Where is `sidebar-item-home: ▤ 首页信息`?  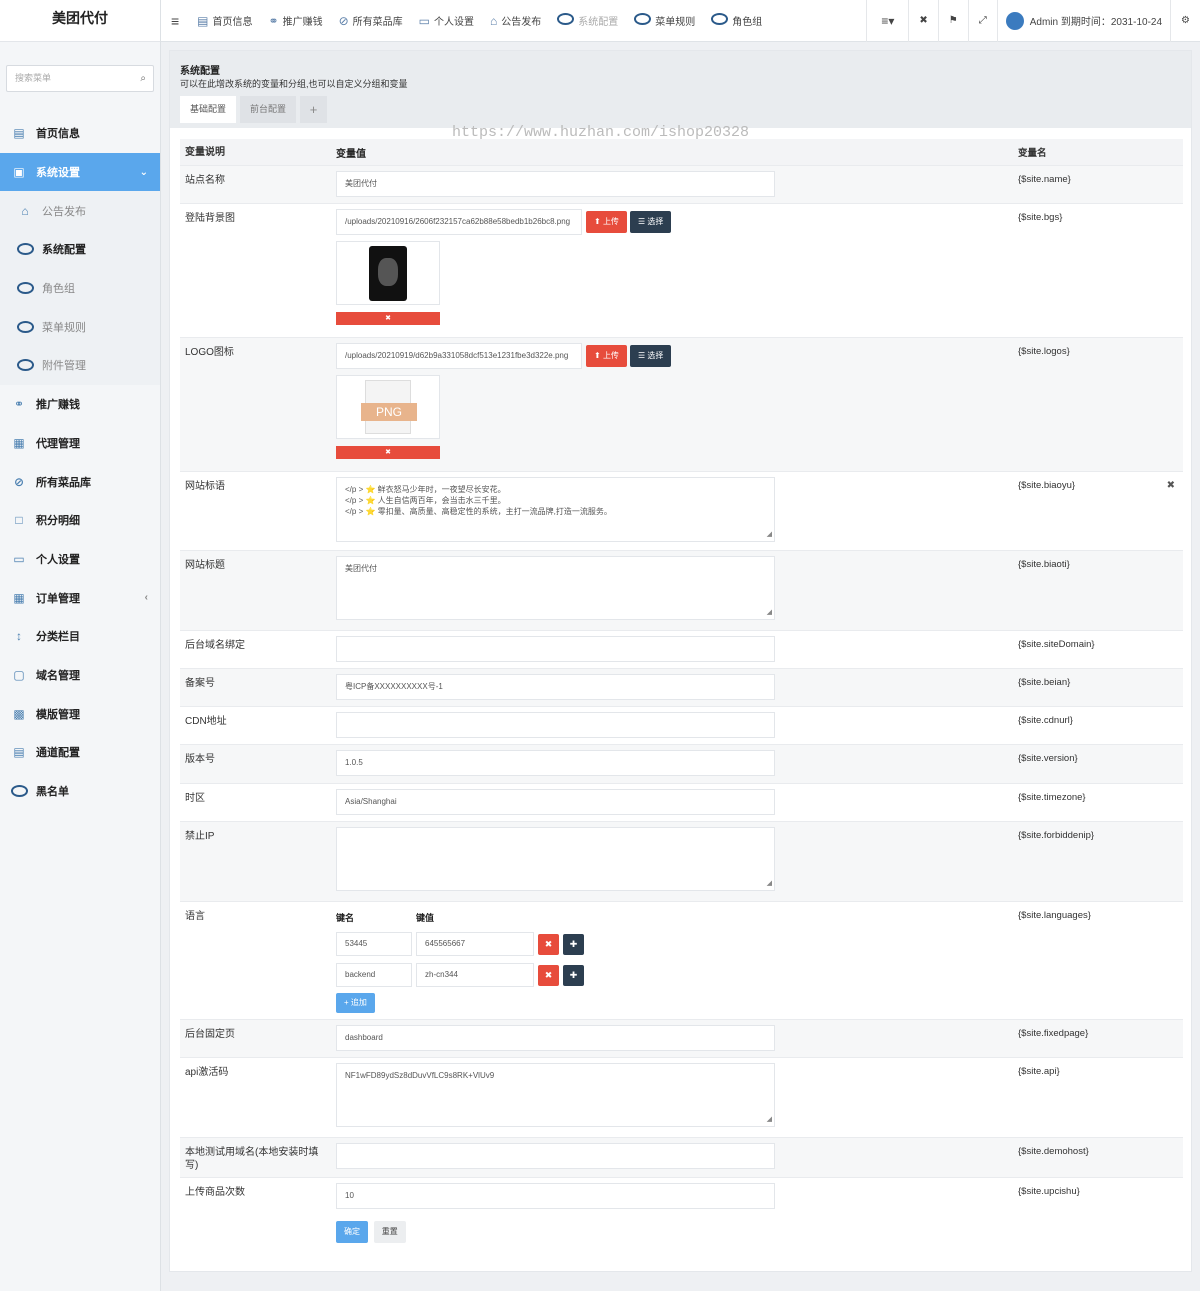 sidebar-item-home: ▤ 首页信息 is located at coordinates (80, 133).